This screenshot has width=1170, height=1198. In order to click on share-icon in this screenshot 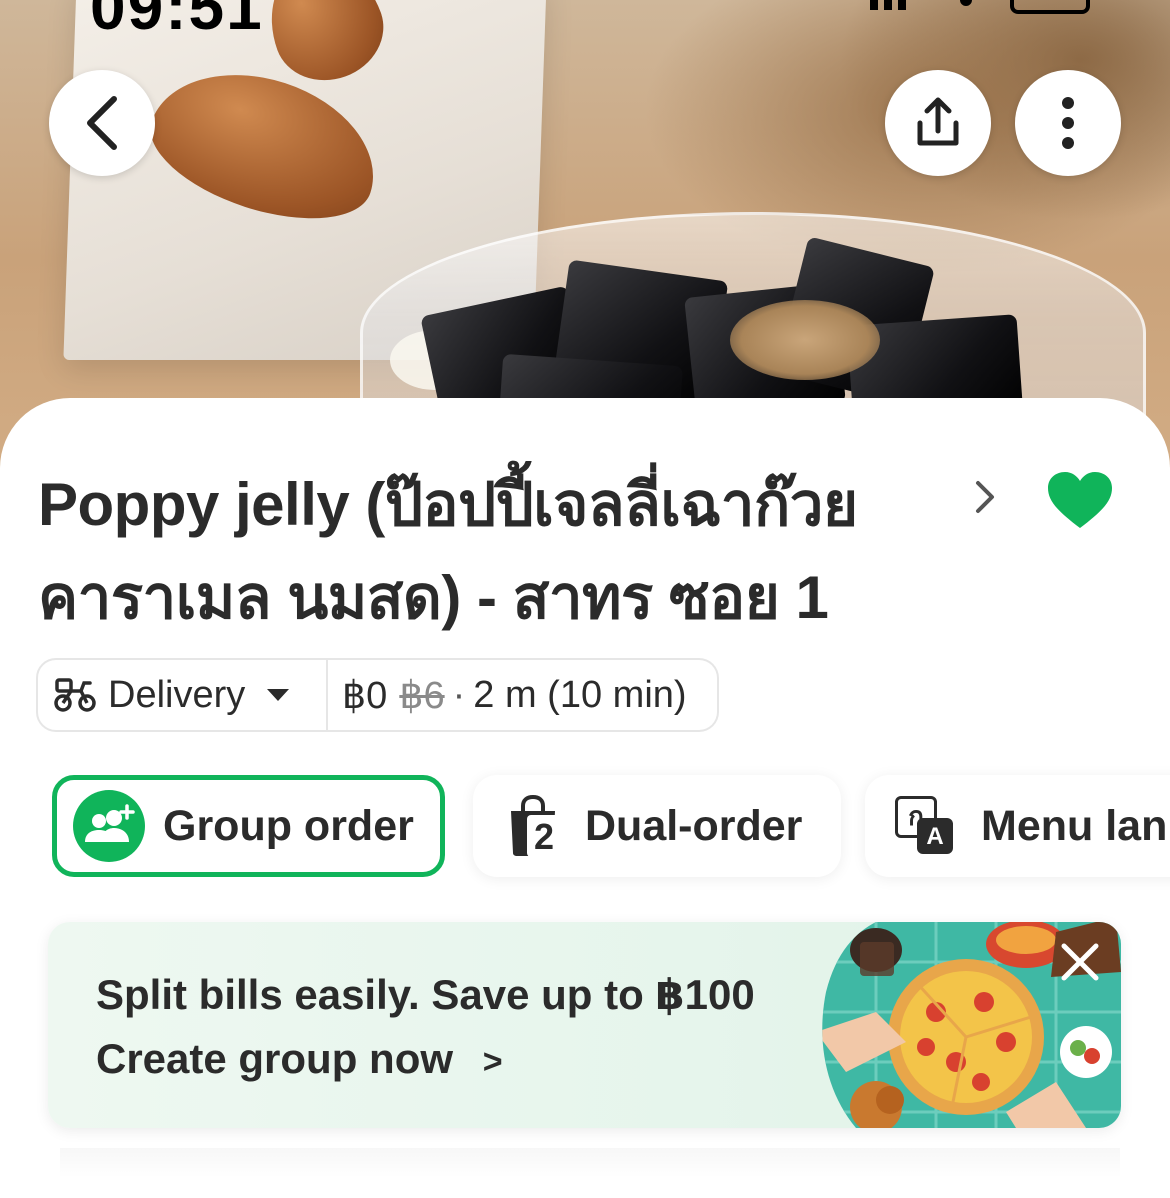, I will do `click(938, 121)`.